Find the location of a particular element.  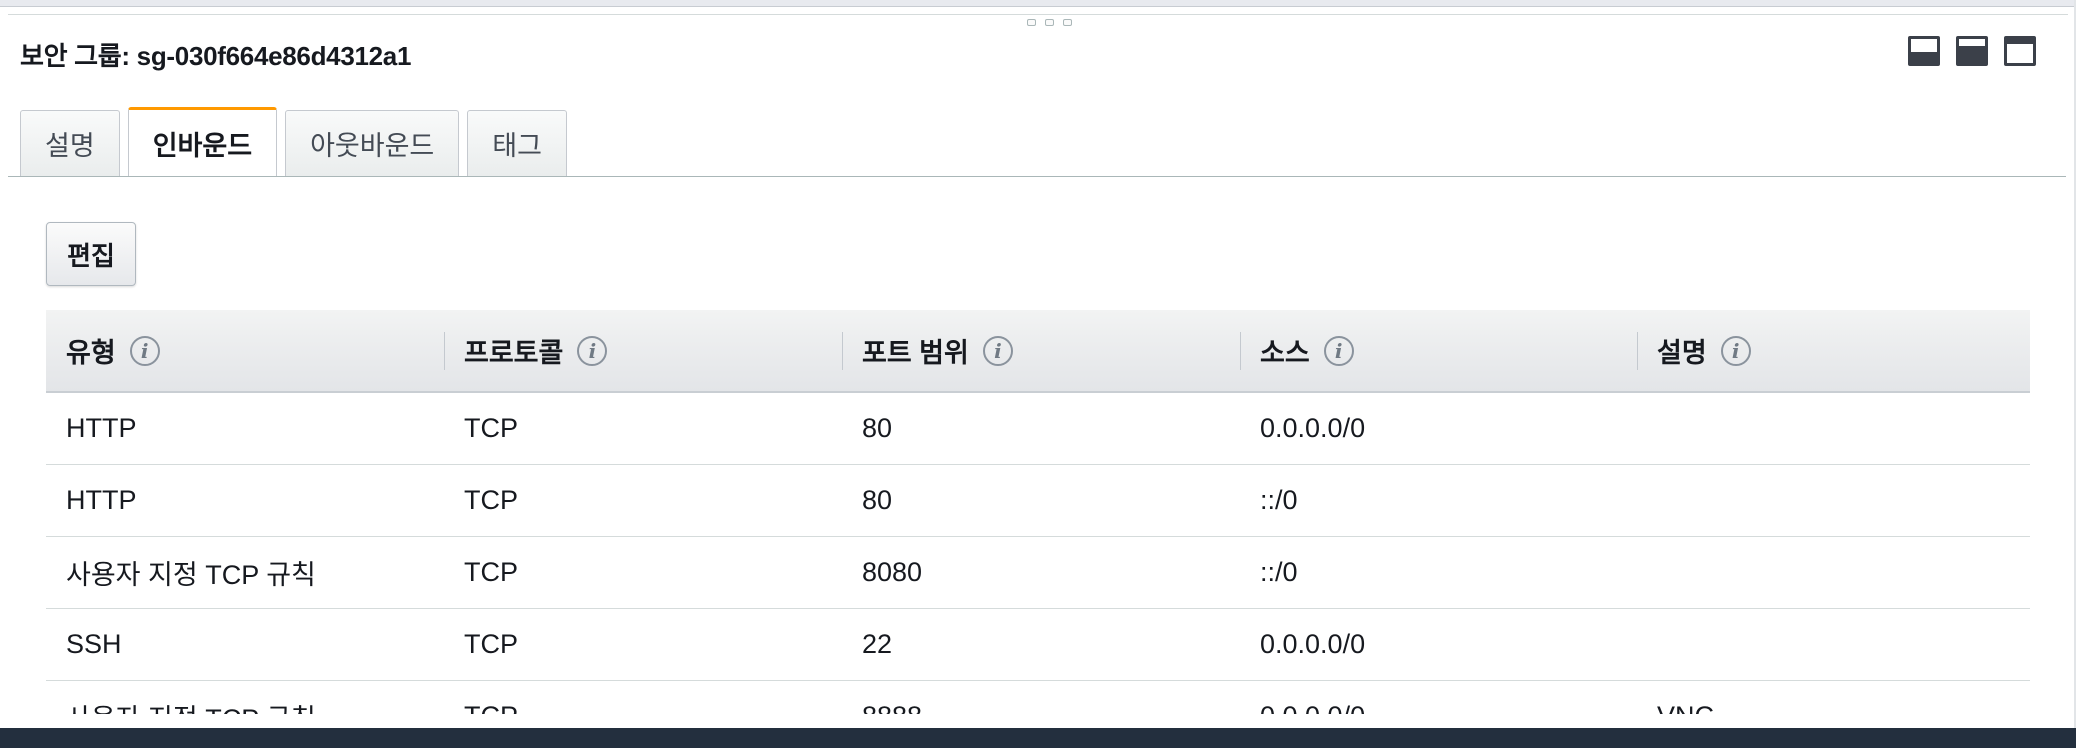

column-header-description: 설명 i is located at coordinates (1833, 351).